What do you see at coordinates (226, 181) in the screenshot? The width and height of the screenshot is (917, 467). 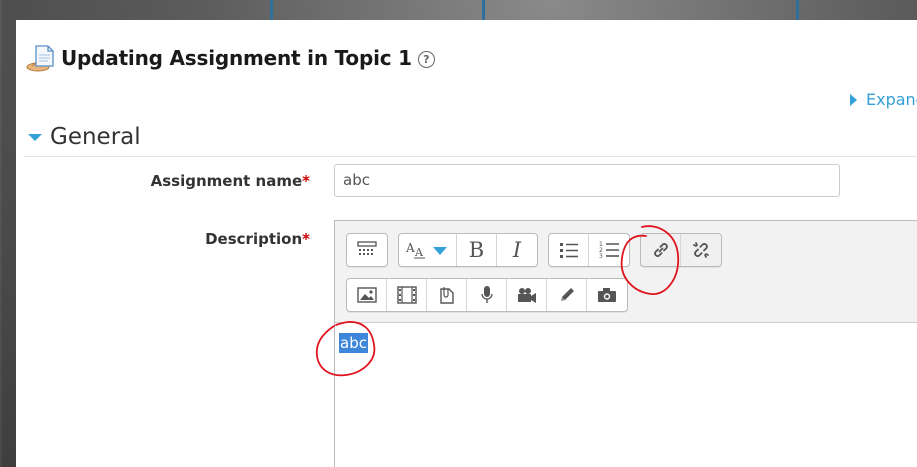 I see `assignment-name-label-text: Assignment name` at bounding box center [226, 181].